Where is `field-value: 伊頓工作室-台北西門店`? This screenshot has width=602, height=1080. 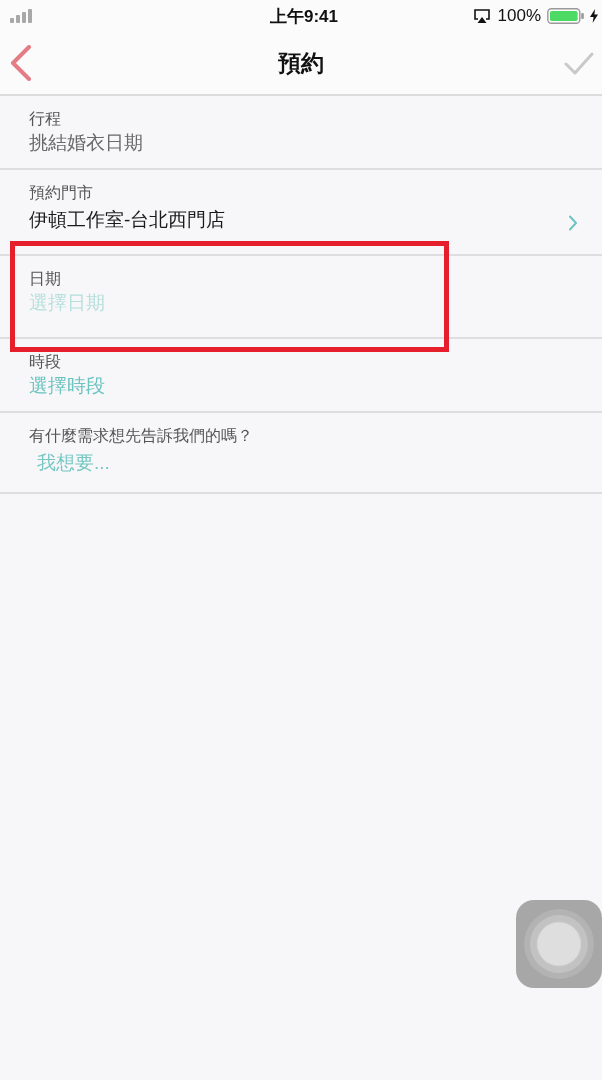 field-value: 伊頓工作室-台北西門店 is located at coordinates (127, 220).